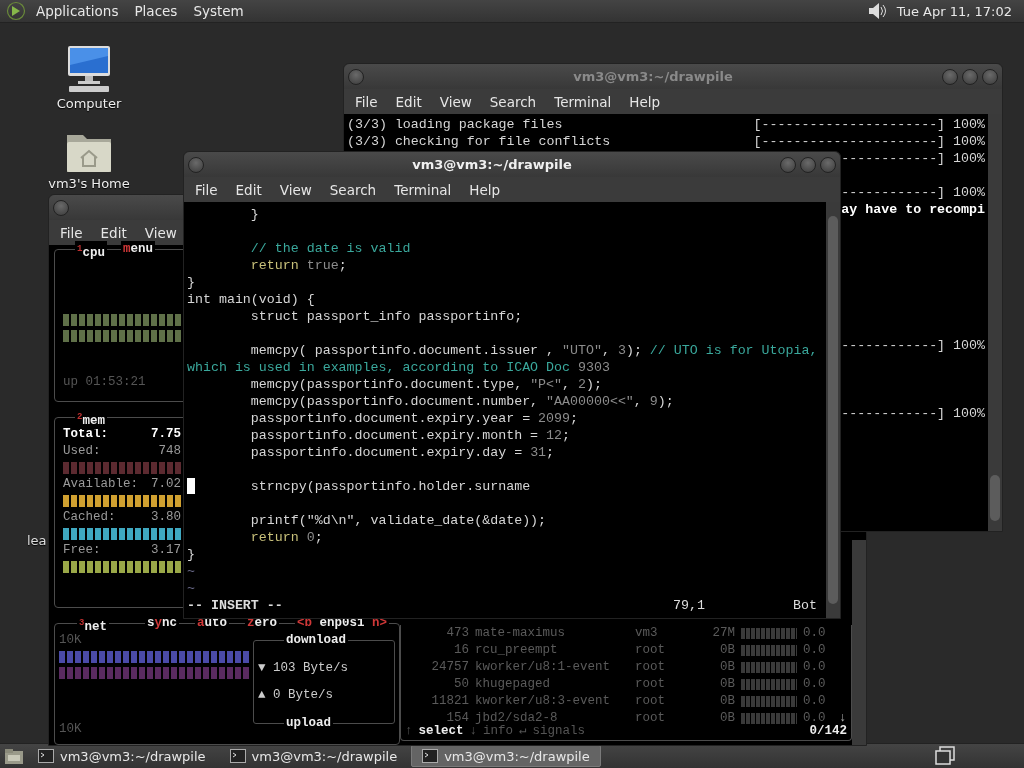 This screenshot has width=1024, height=768. What do you see at coordinates (805, 605) in the screenshot?
I see `scroll-position: Bot` at bounding box center [805, 605].